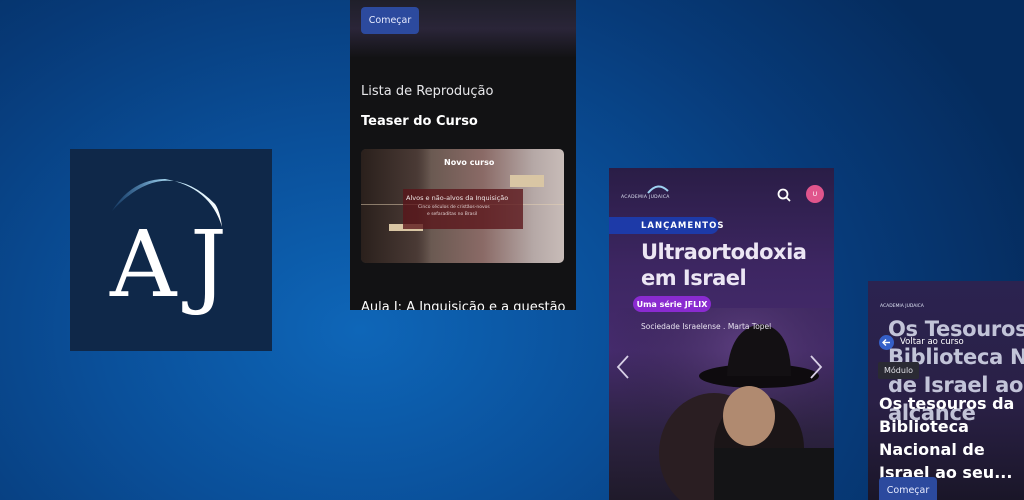 This screenshot has width=1024, height=500. What do you see at coordinates (527, 181) in the screenshot?
I see `thumbnail-accent` at bounding box center [527, 181].